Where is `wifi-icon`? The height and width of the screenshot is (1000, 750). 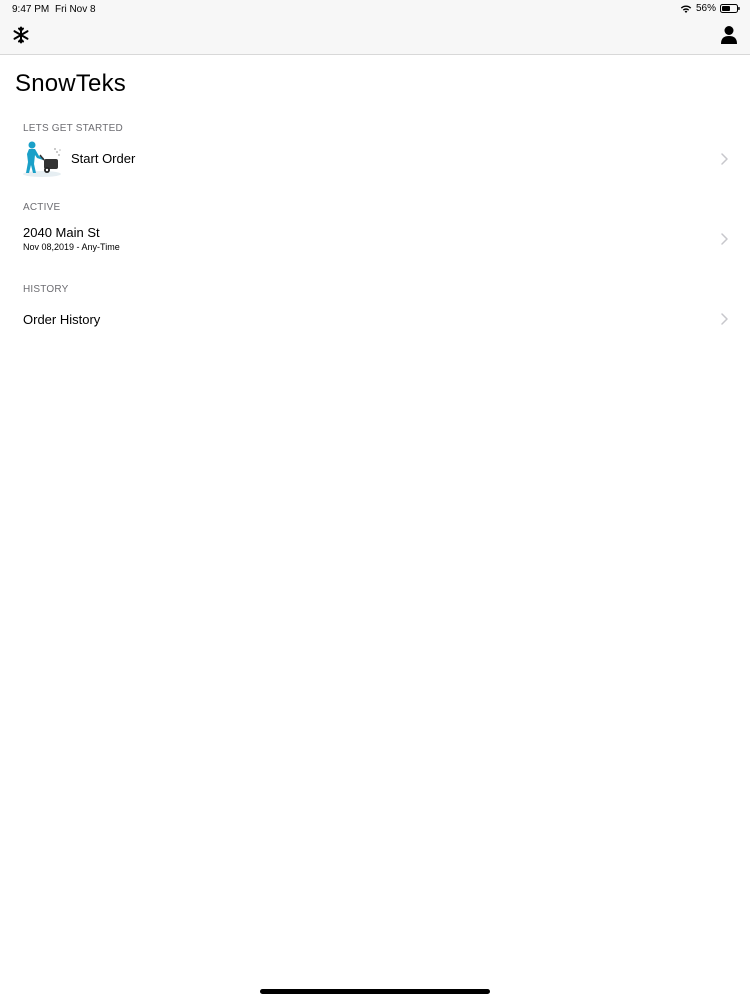 wifi-icon is located at coordinates (686, 8).